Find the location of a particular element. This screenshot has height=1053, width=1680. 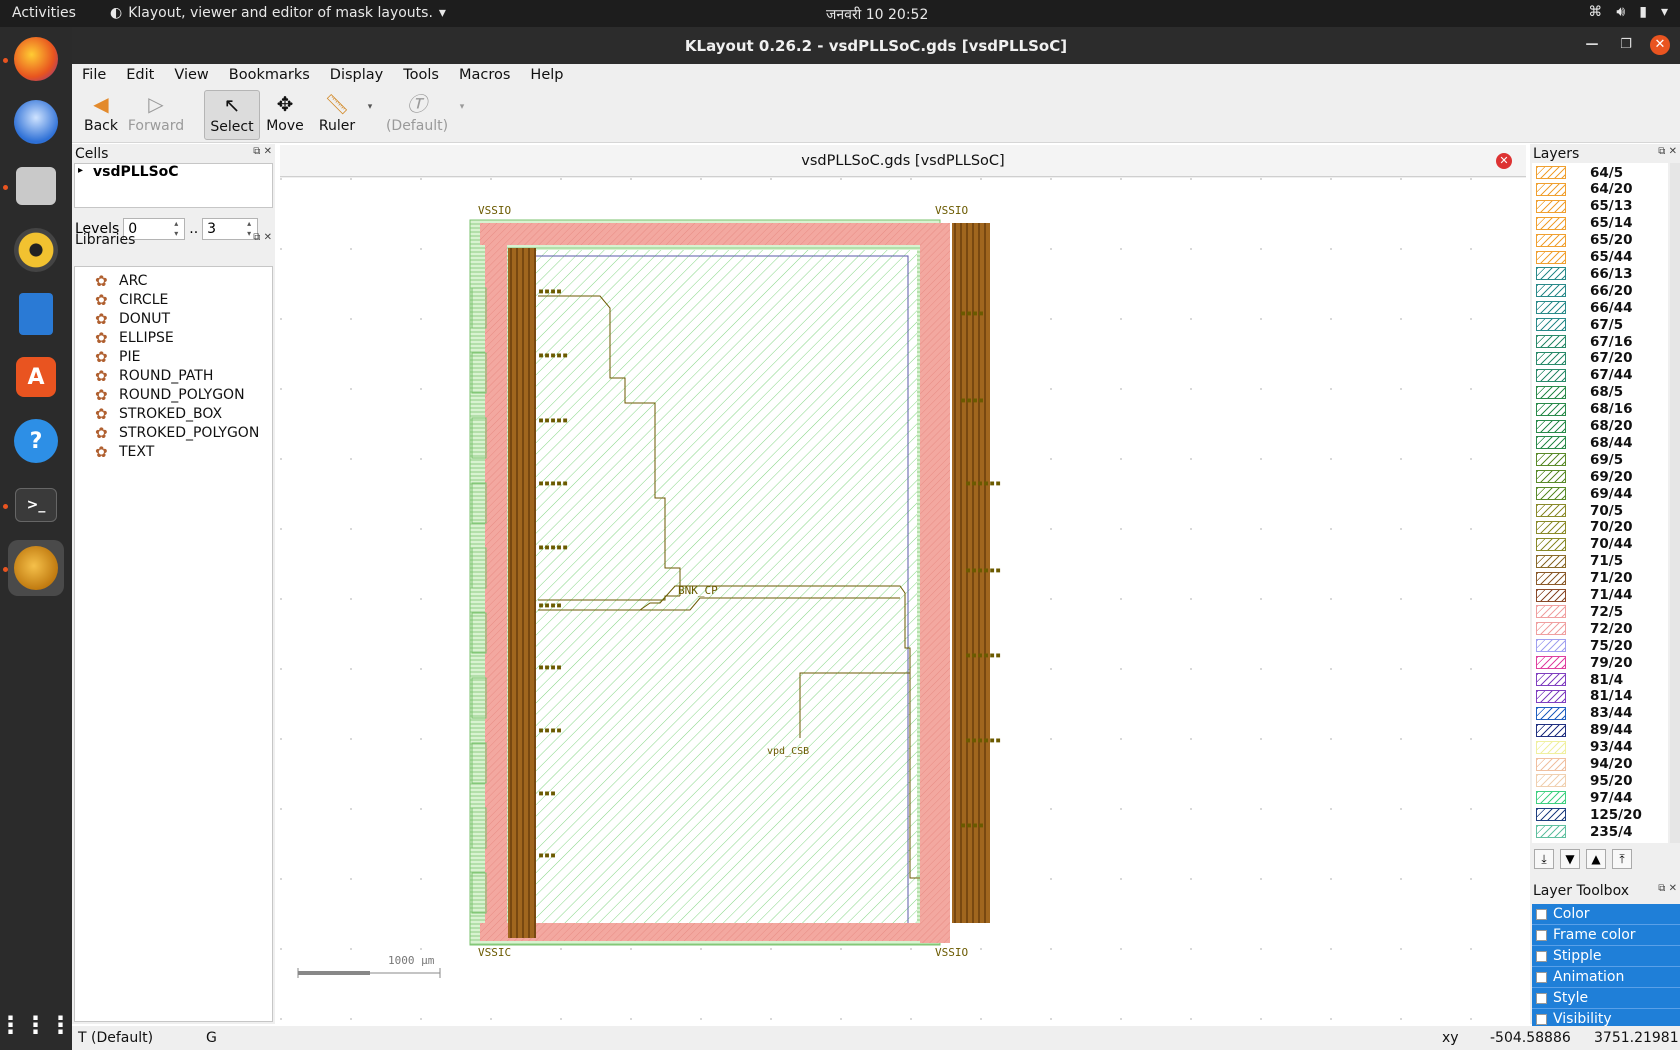

menu-tools: Tools is located at coordinates (421, 76).